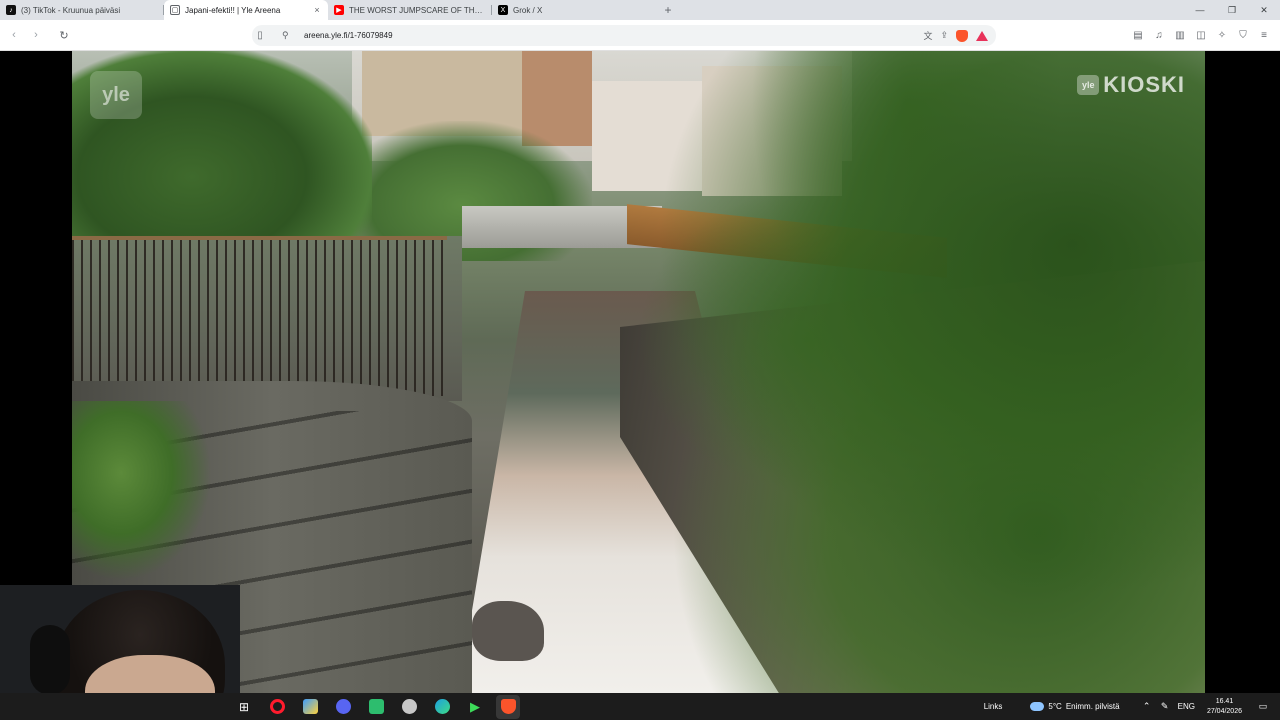 This screenshot has height=720, width=1280. What do you see at coordinates (259, 316) in the screenshot?
I see `video-scene-railing` at bounding box center [259, 316].